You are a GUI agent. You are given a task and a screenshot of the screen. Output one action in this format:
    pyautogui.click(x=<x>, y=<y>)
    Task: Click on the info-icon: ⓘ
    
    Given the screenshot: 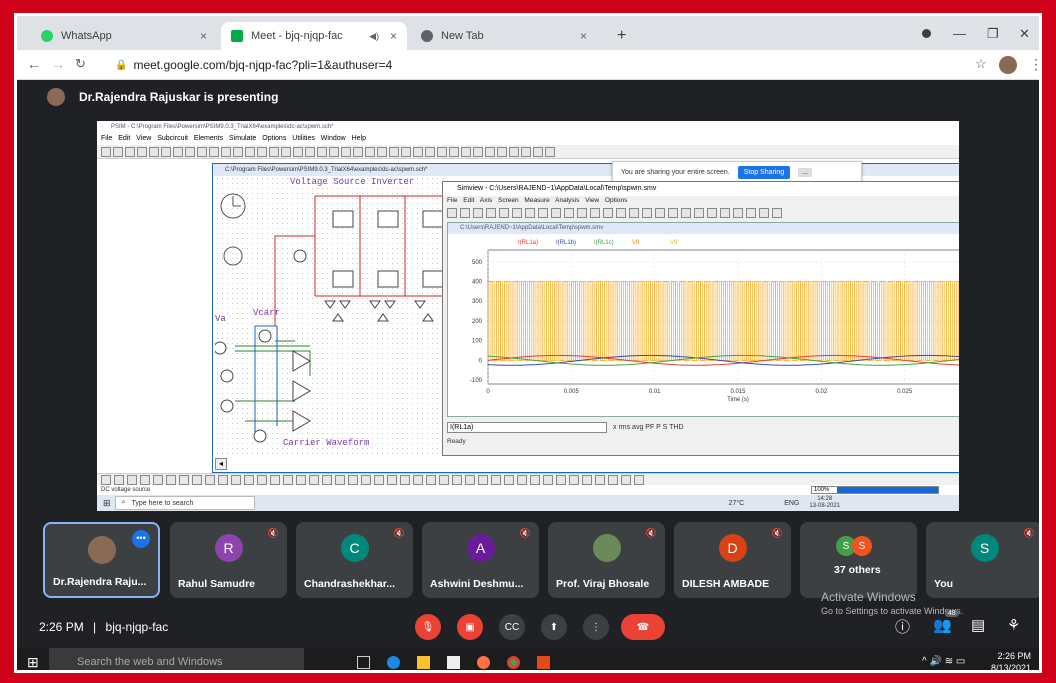 What is the action you would take?
    pyautogui.click(x=902, y=626)
    